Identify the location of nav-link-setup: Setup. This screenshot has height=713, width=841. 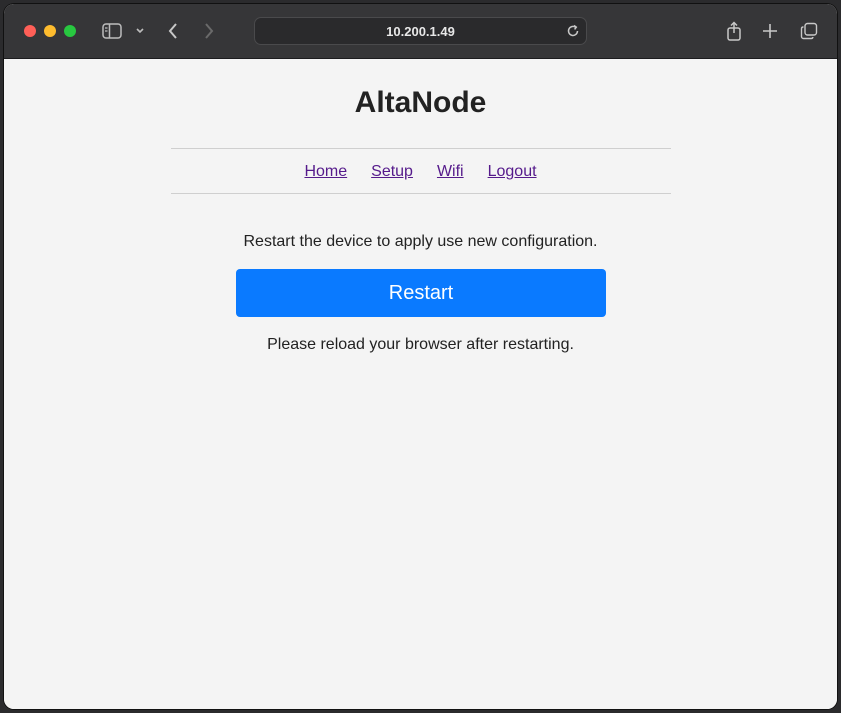
(392, 172).